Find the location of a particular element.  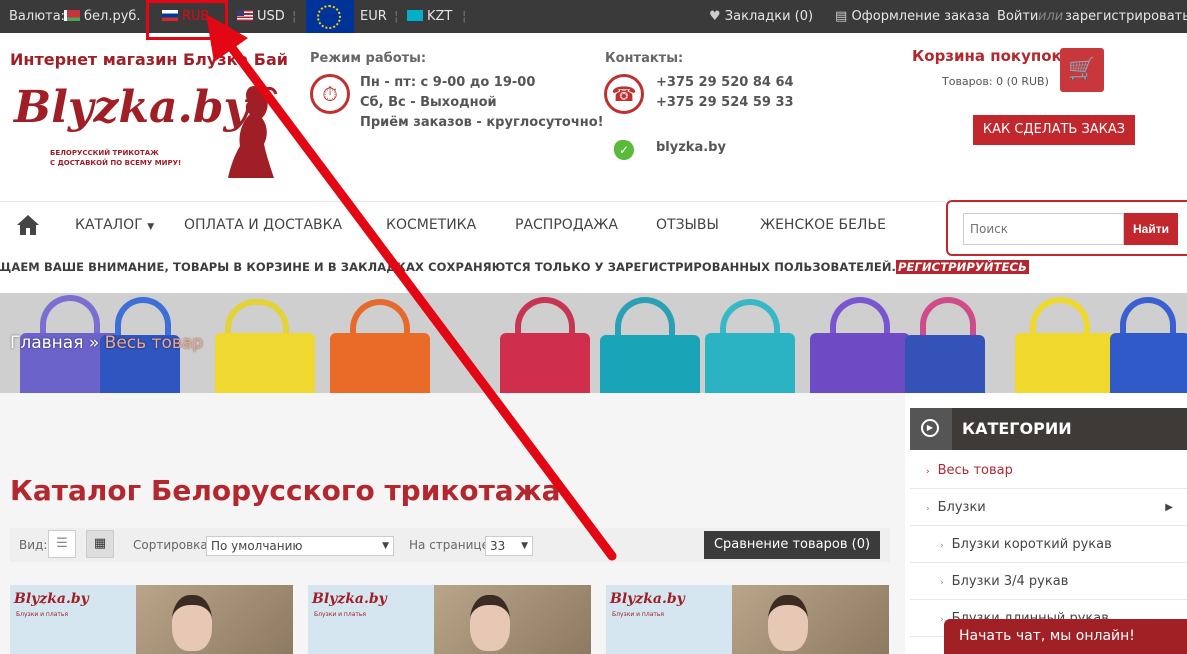

play-circle-icon: ▶ is located at coordinates (931, 429).